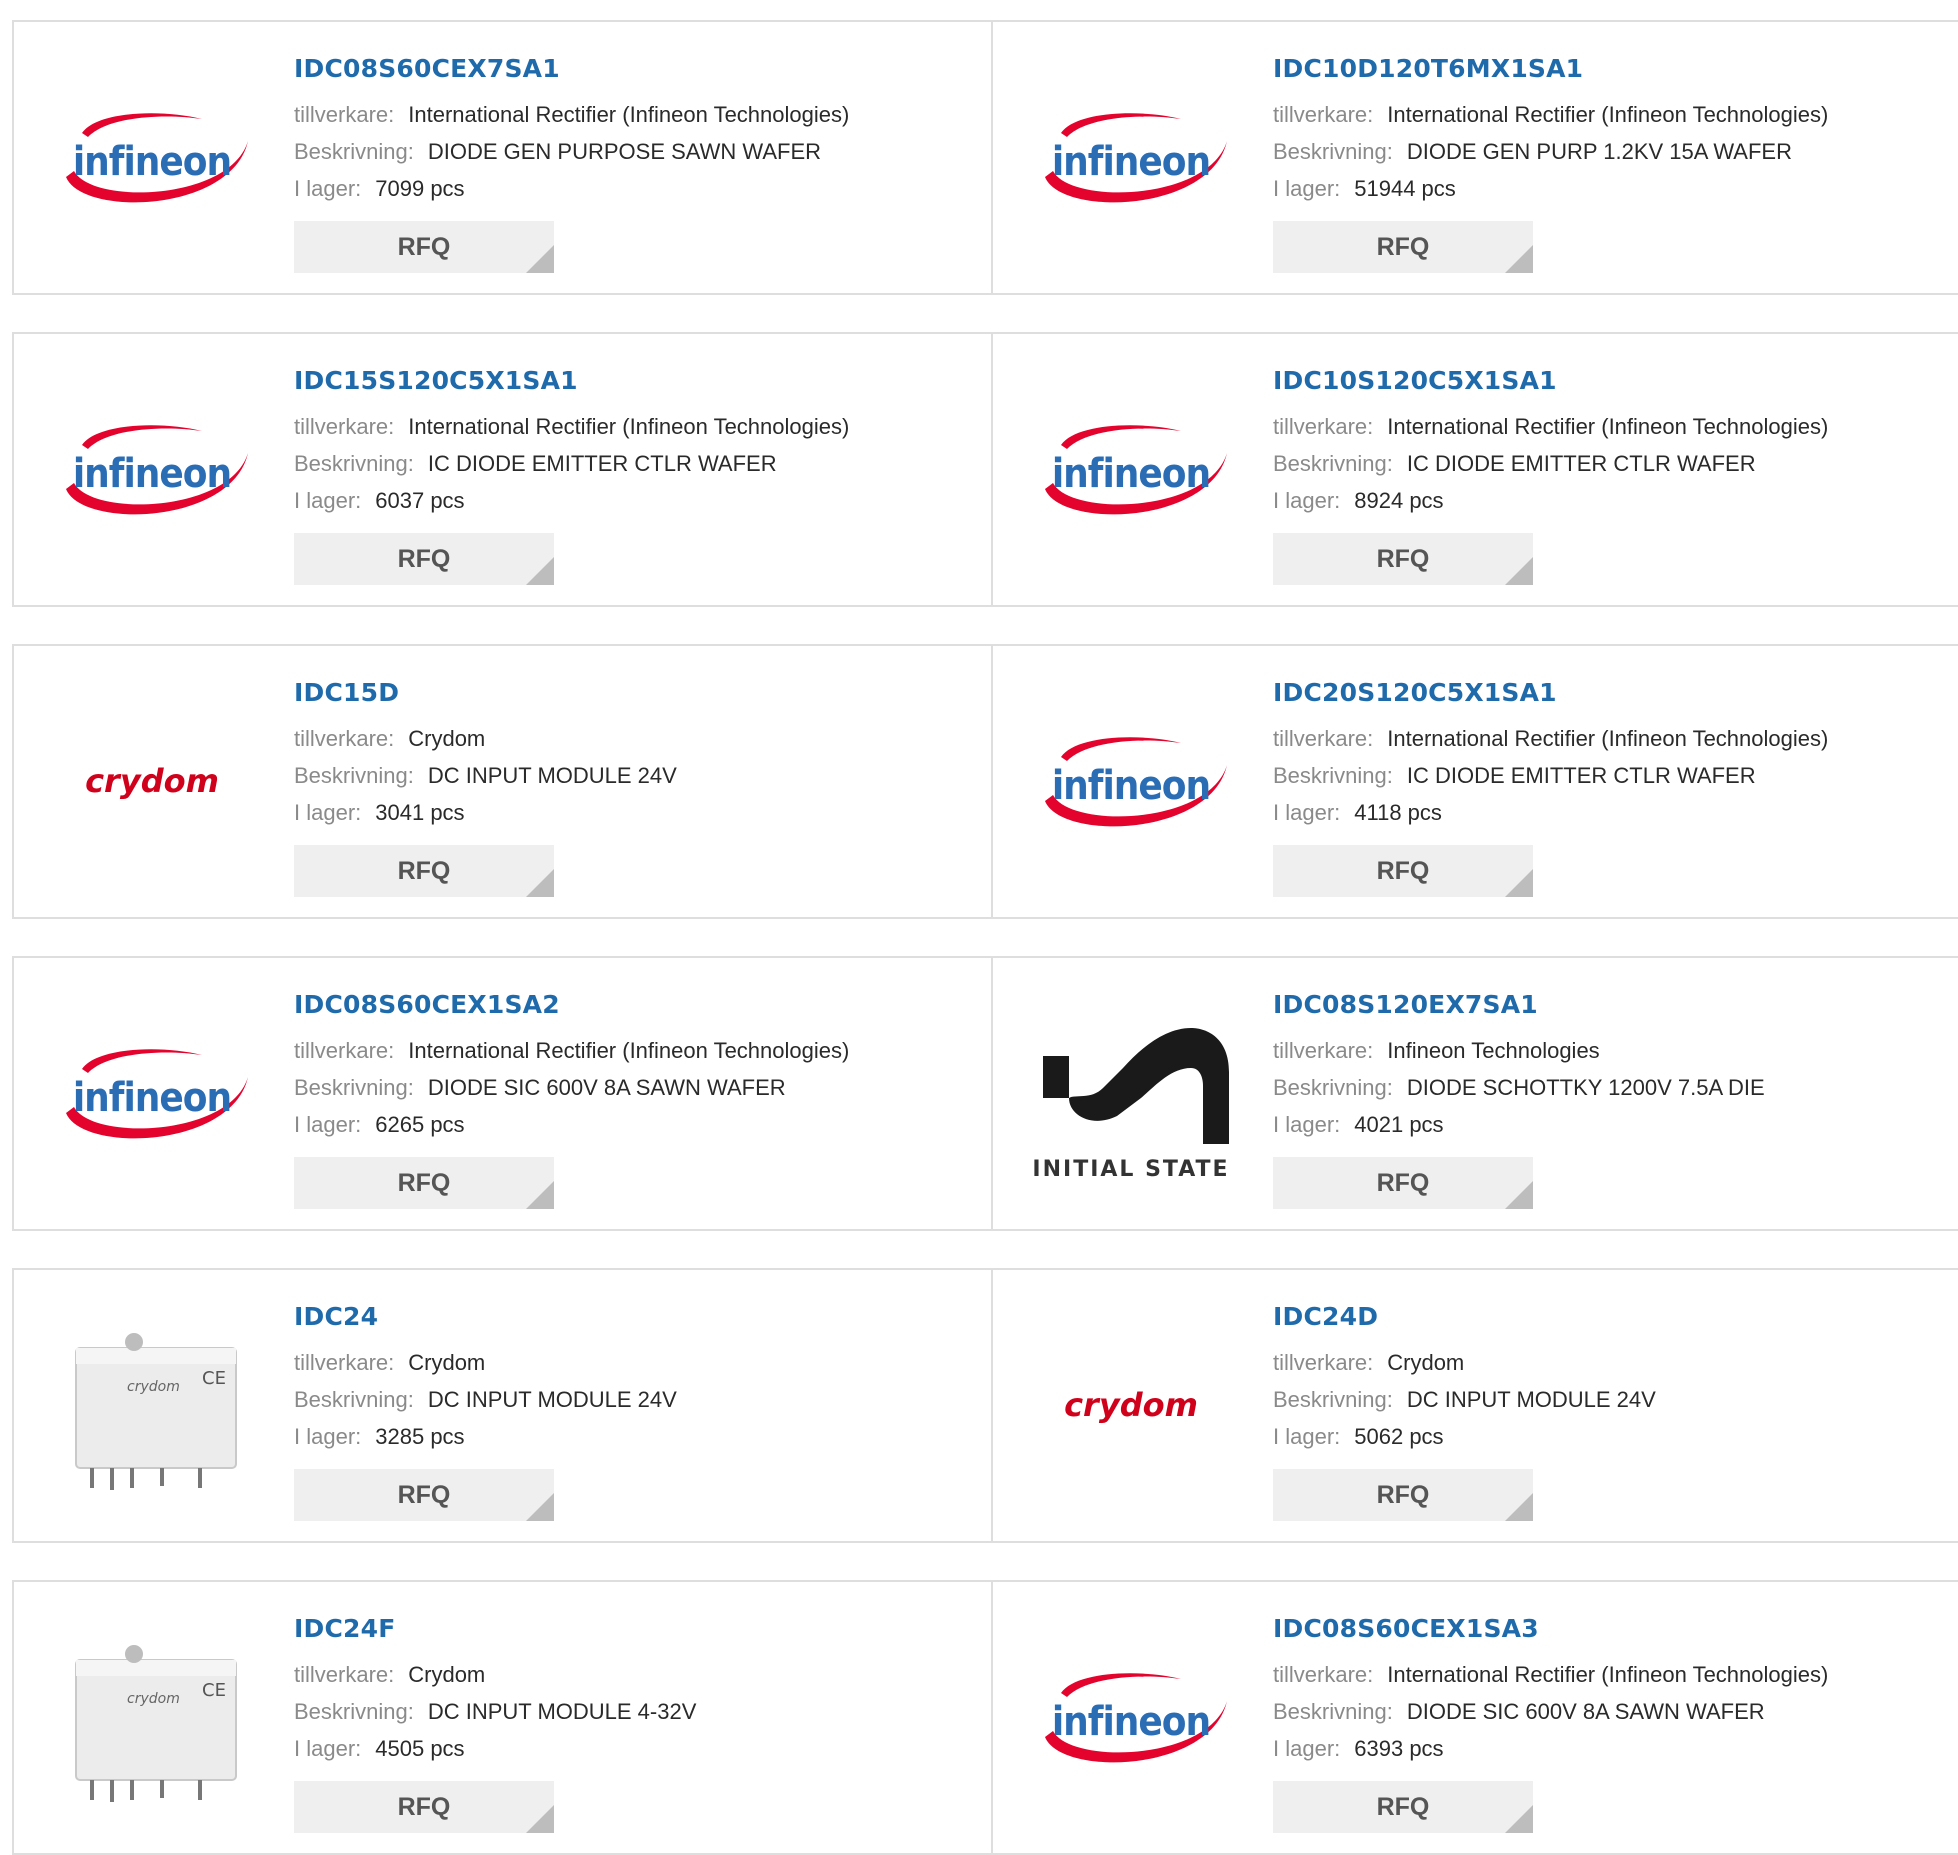  Describe the element at coordinates (1550, 812) in the screenshot. I see `stock-line: I lager: 4118 pcs` at that location.